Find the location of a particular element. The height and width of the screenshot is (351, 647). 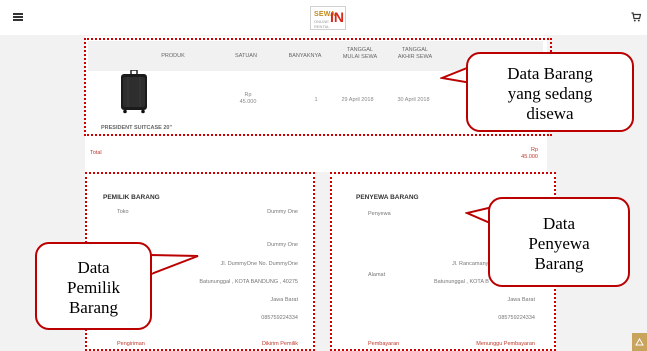

callout-data-pemilik: Data Pemilik Barang is located at coordinates (93, 286).